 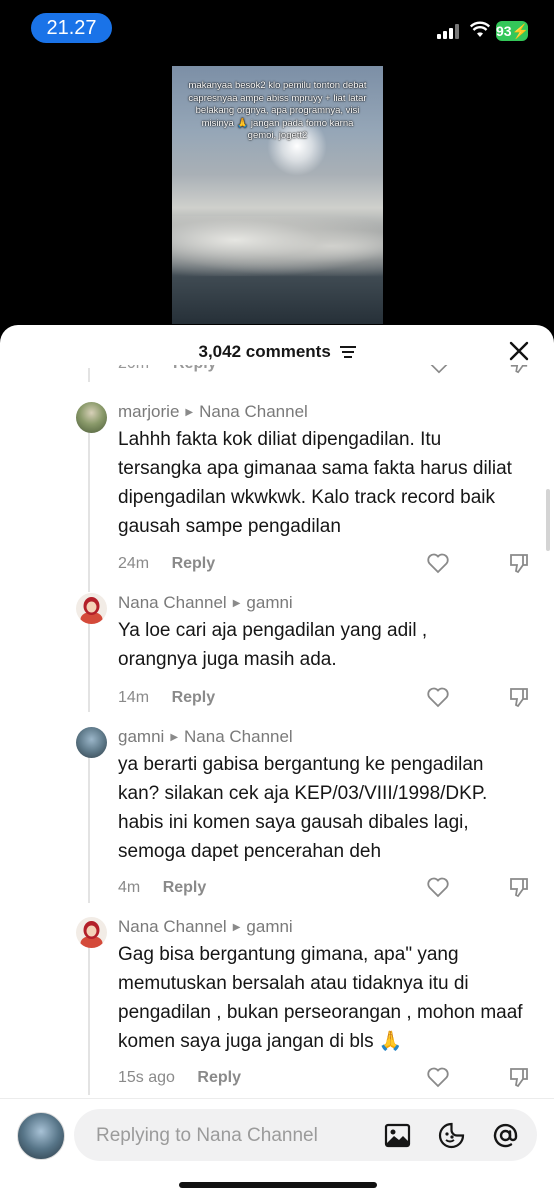 I want to click on sort-icon, so click(x=347, y=352).